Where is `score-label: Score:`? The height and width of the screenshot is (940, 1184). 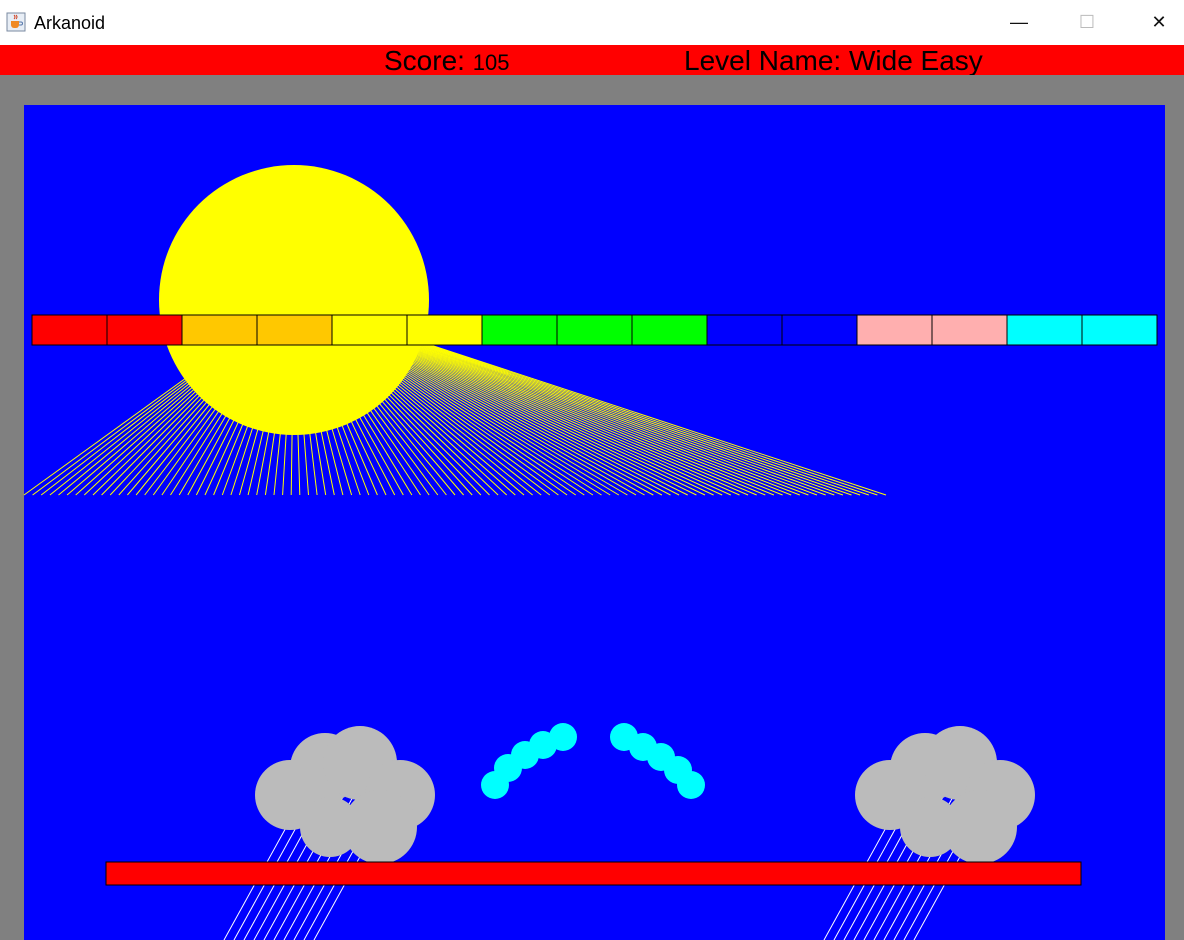
score-label: Score: is located at coordinates (424, 60).